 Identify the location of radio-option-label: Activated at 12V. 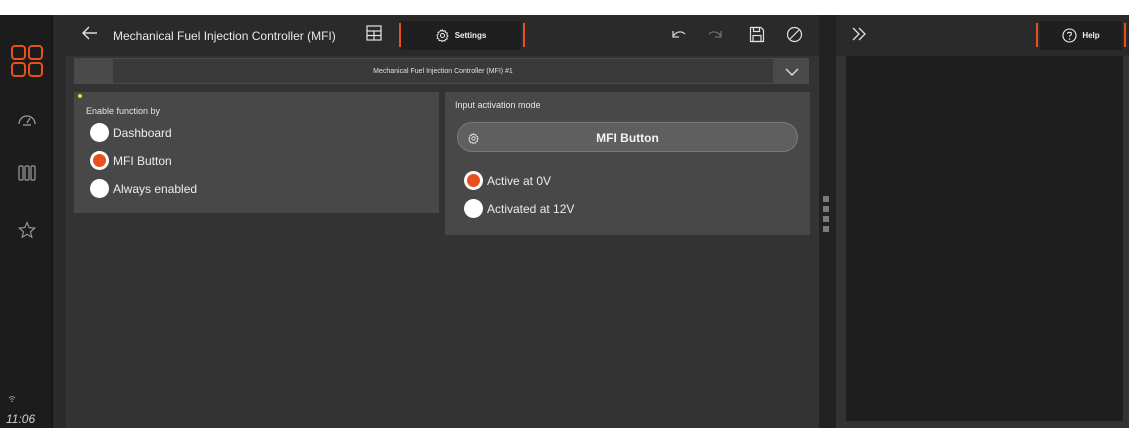
(531, 208).